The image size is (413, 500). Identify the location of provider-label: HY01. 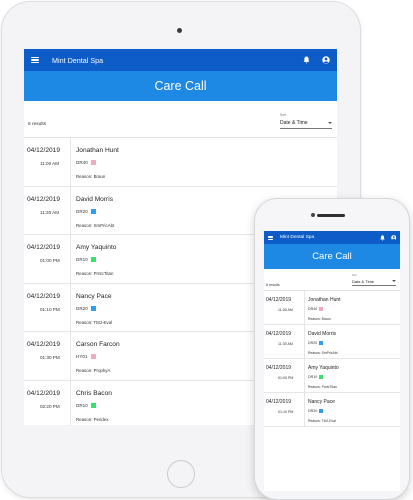
(82, 356).